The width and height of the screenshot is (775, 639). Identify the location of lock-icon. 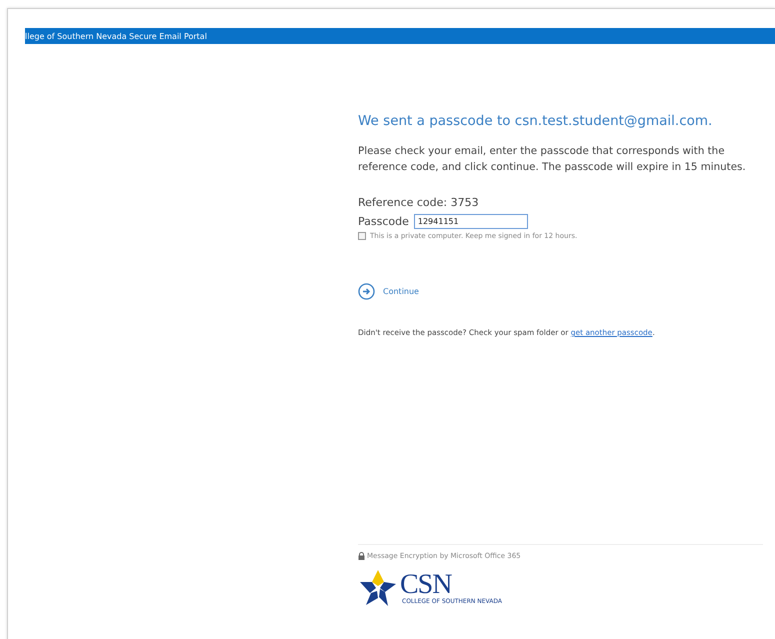
(361, 556).